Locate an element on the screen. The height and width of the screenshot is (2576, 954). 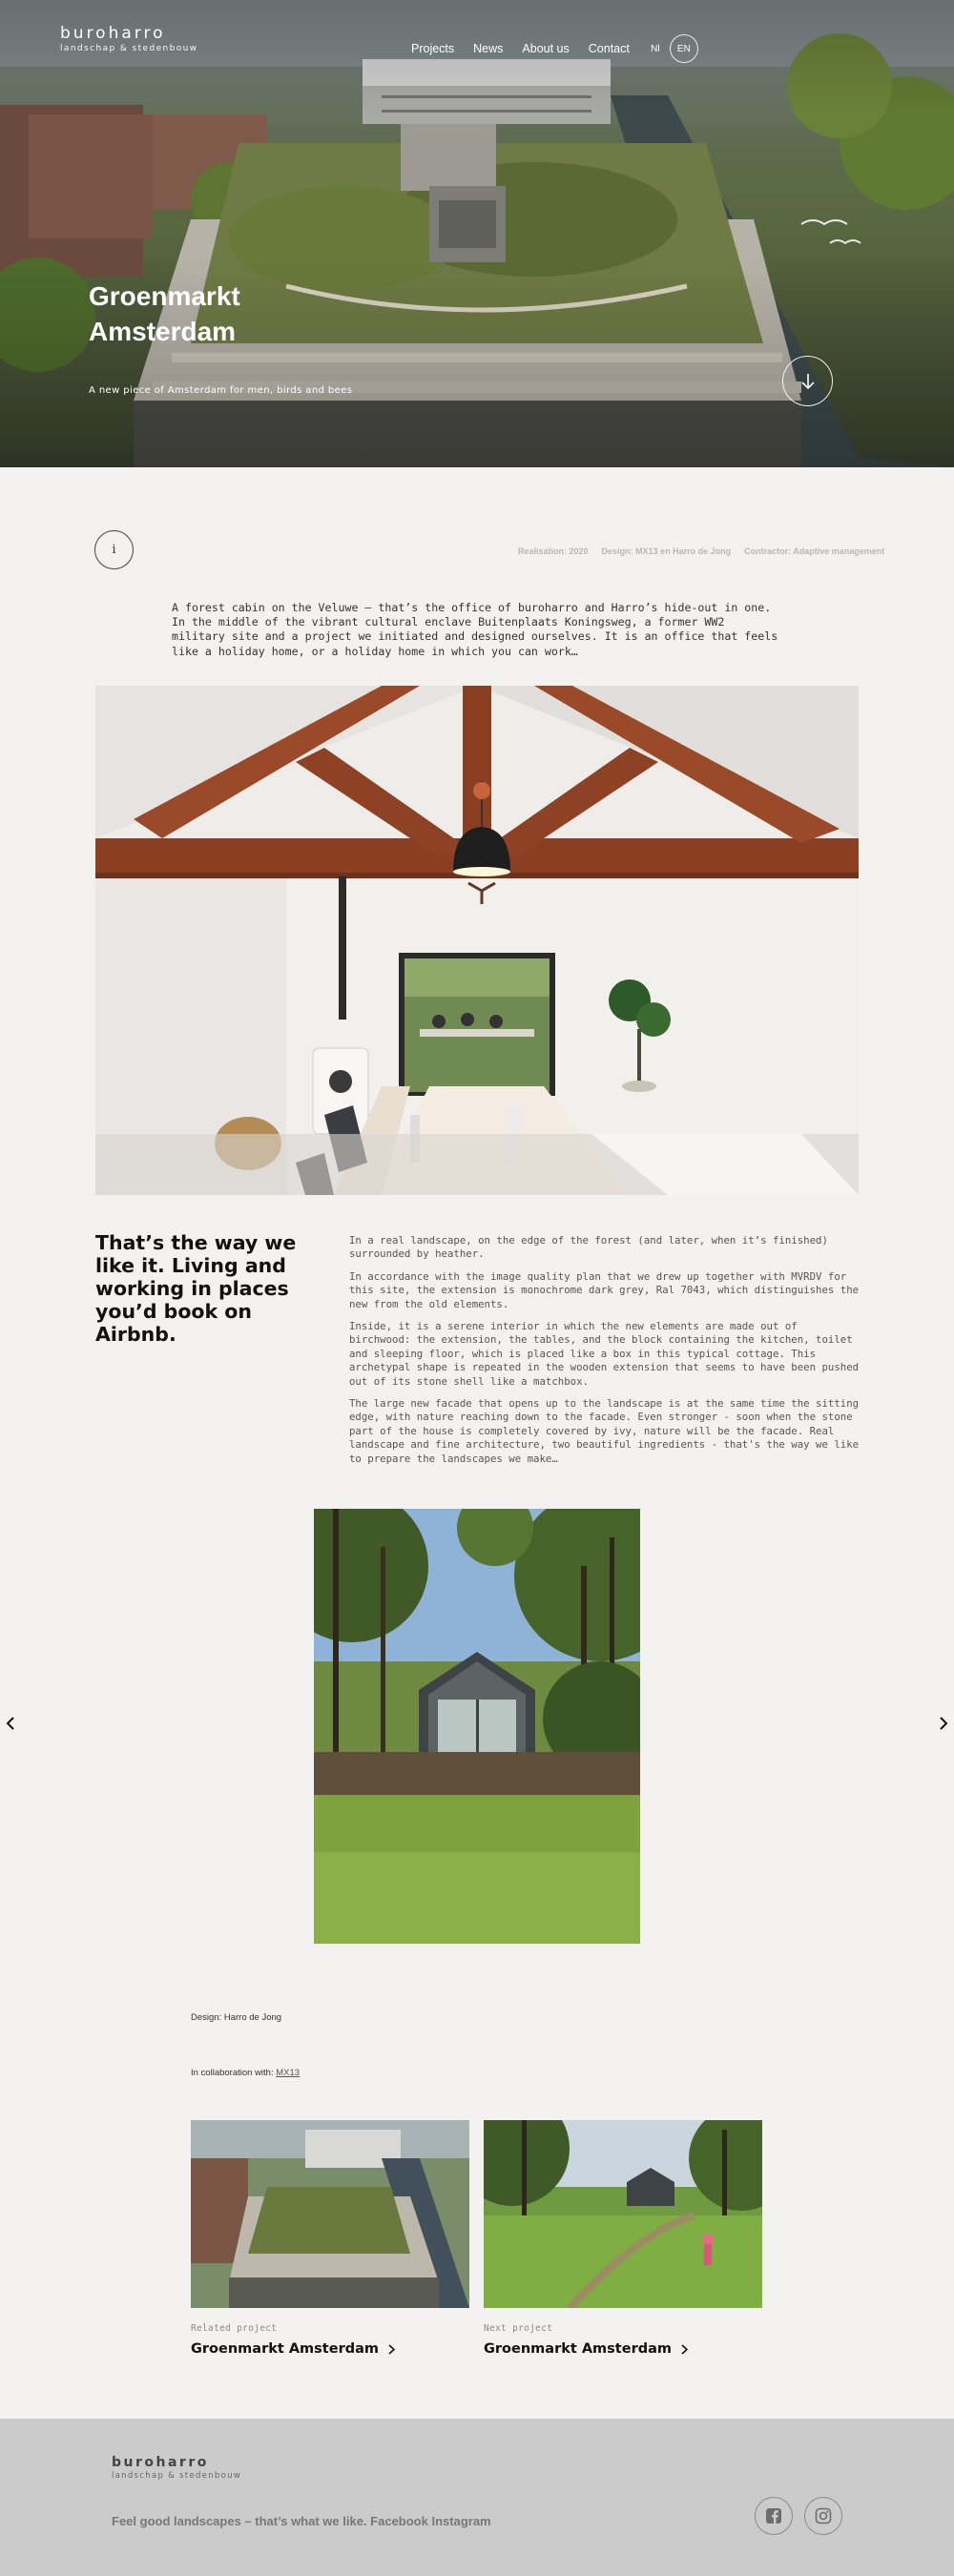
next-project-card: Next project Groenmarkt Amsterdam is located at coordinates (623, 2238).